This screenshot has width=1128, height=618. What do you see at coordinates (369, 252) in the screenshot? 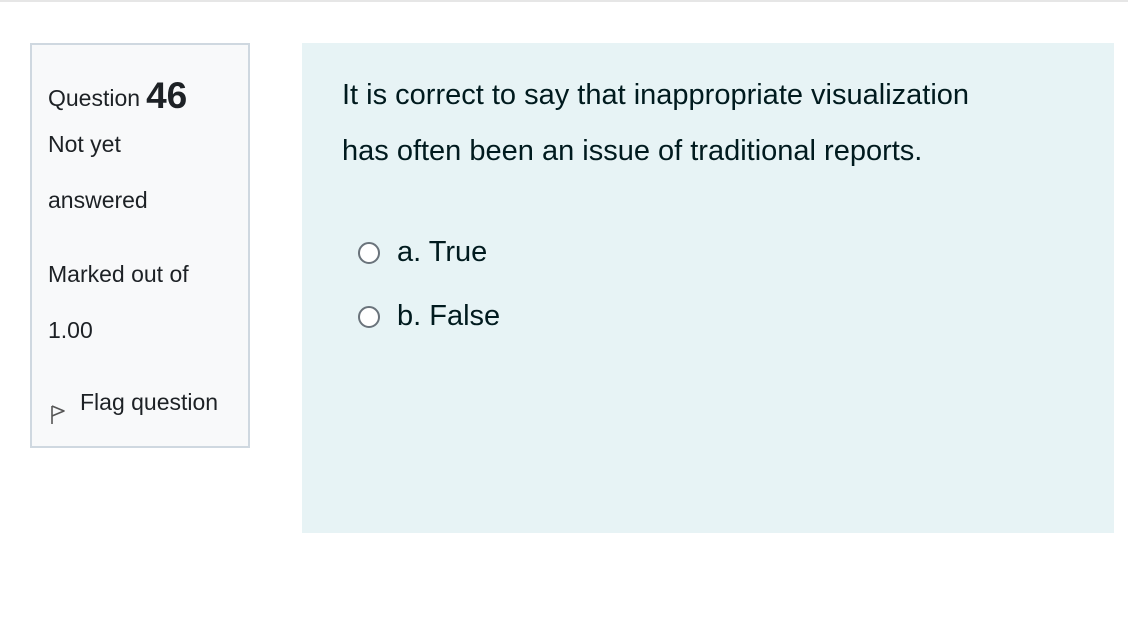
I see `radio-true` at bounding box center [369, 252].